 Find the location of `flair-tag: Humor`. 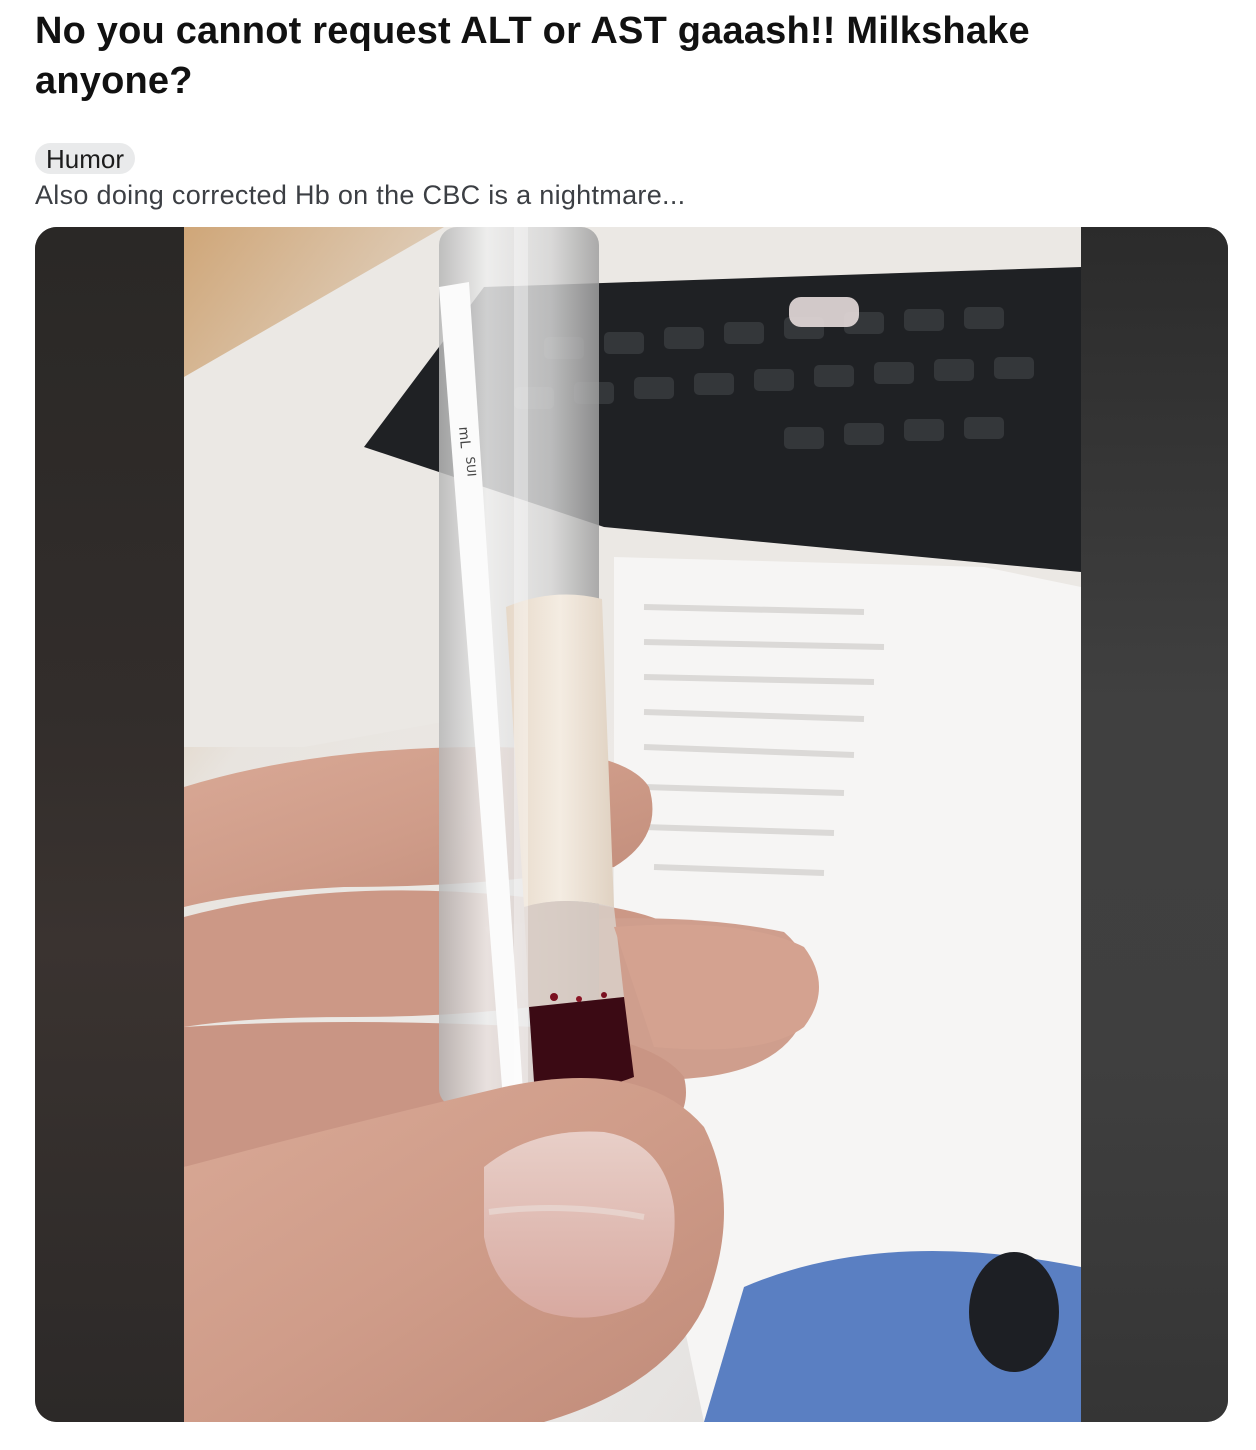

flair-tag: Humor is located at coordinates (85, 158).